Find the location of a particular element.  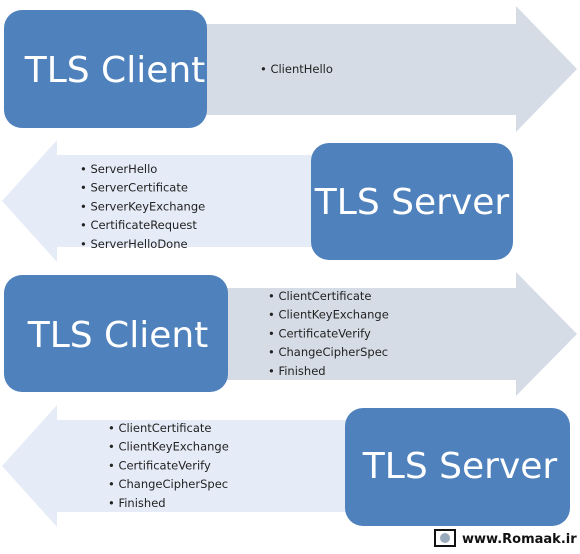

message-item: • ClientHello is located at coordinates (296, 69).